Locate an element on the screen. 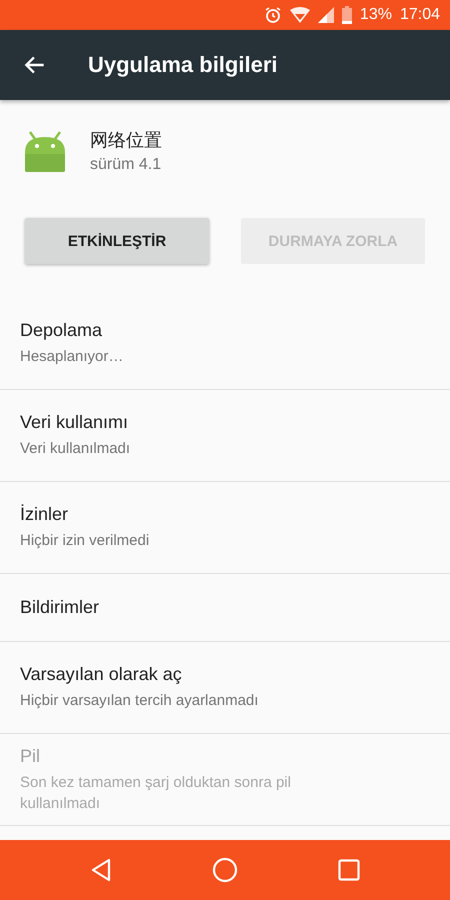  settings-item: Veri kullanımı Veri kullanılmadı is located at coordinates (225, 436).